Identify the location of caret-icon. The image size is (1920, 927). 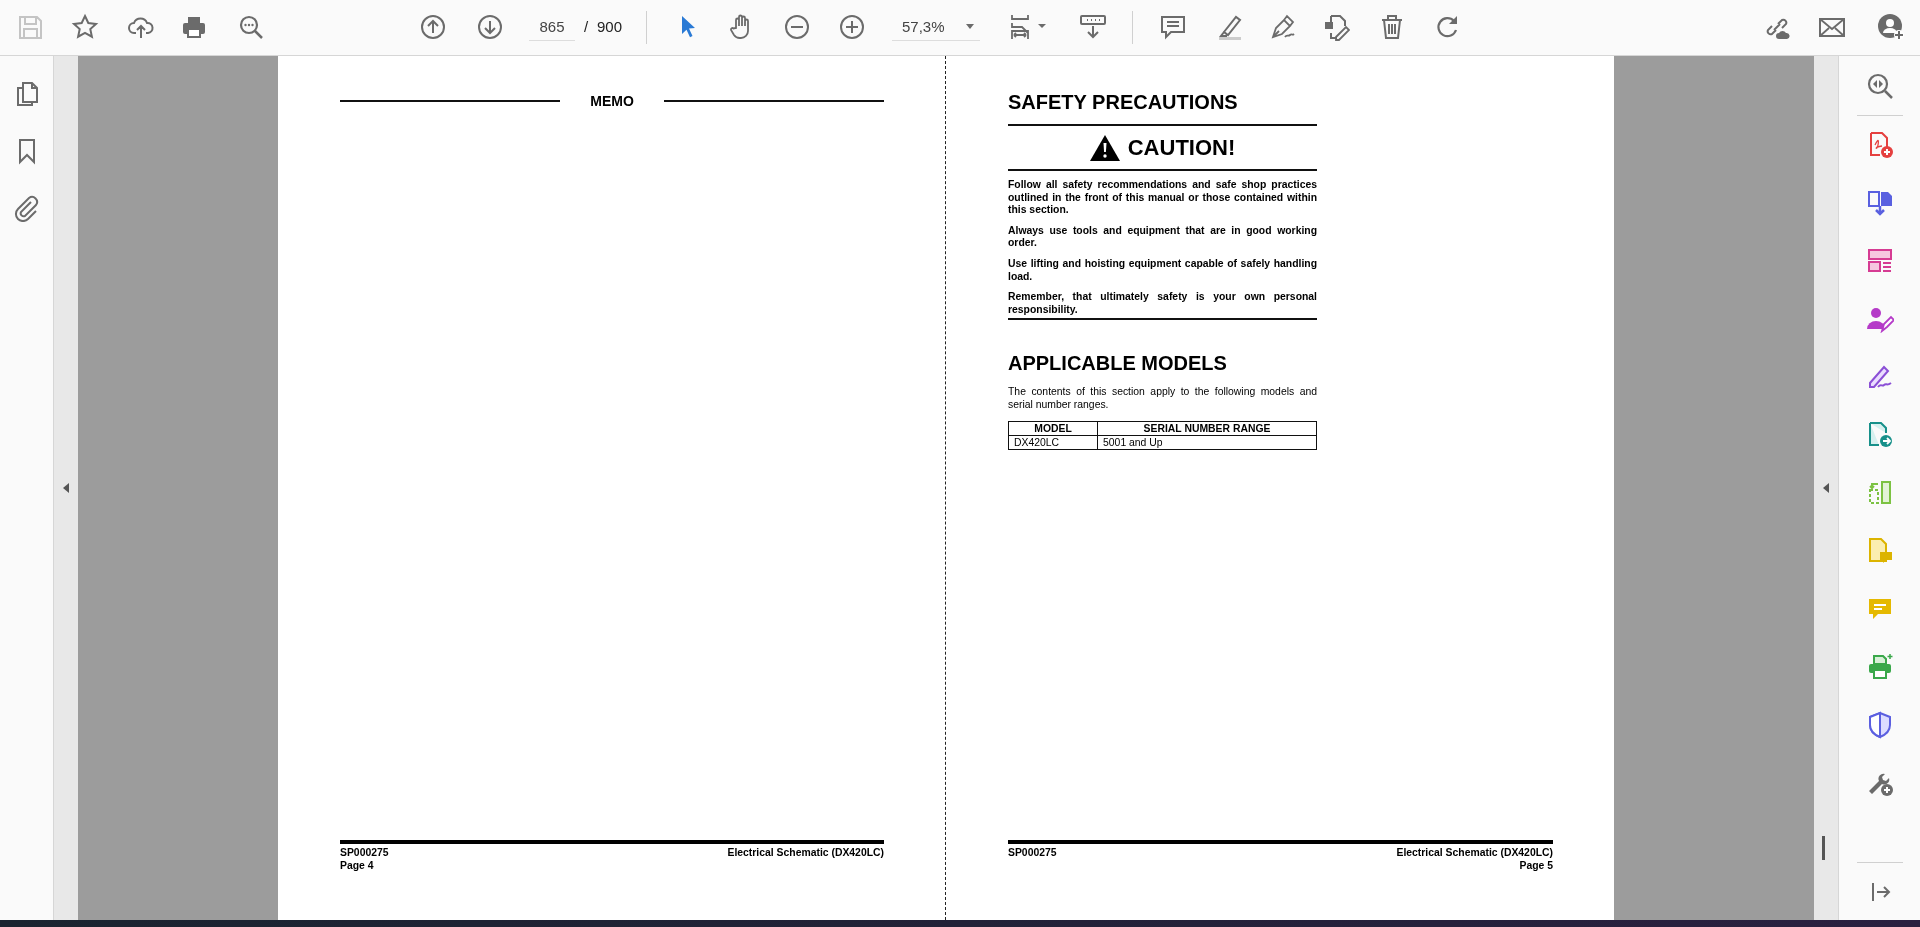
(970, 26).